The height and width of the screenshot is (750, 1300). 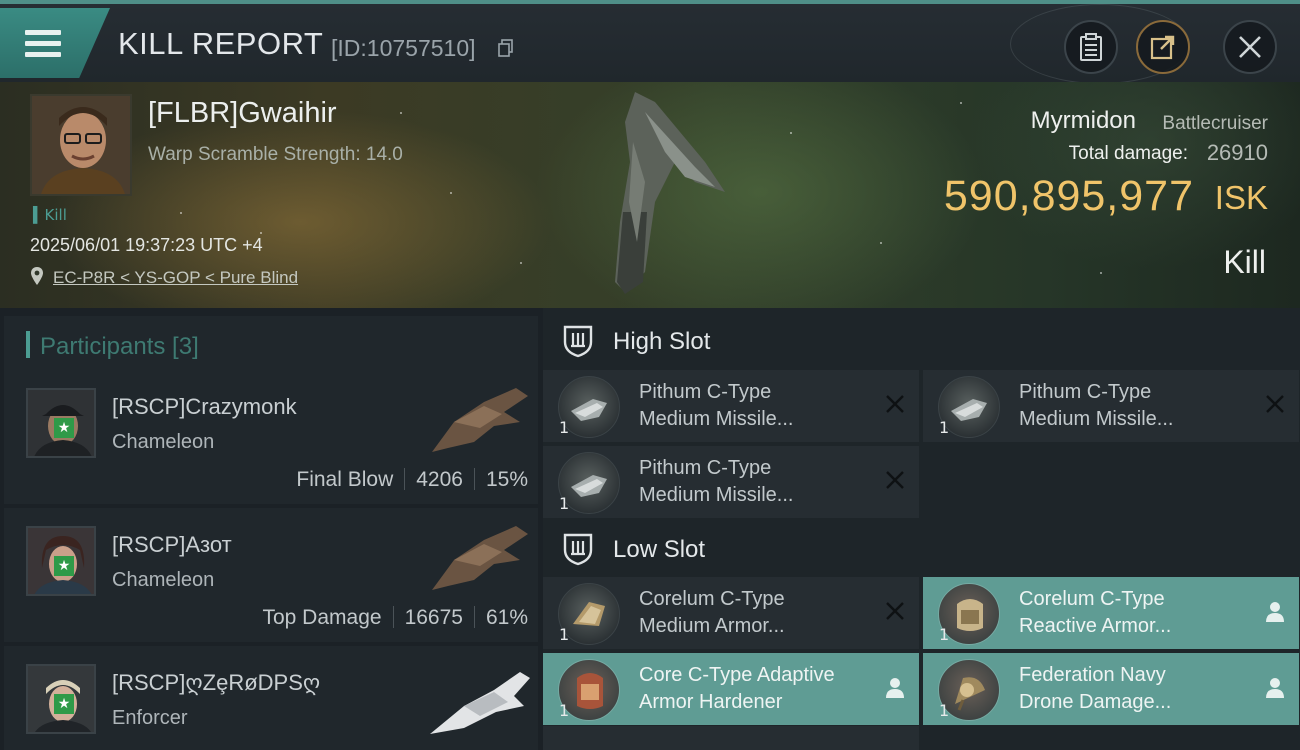 I want to click on close-button, so click(x=1250, y=47).